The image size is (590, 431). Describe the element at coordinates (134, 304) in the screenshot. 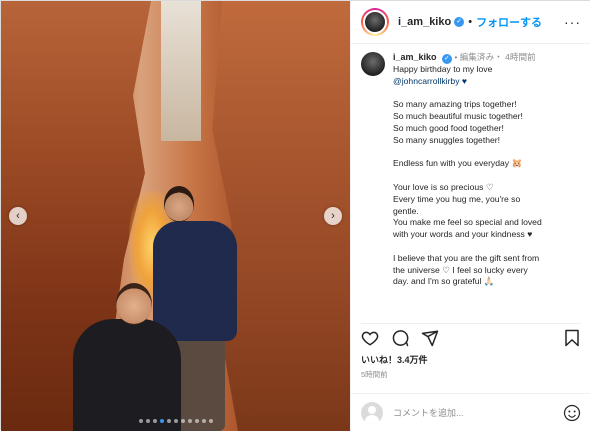

I see `man-figure-head` at that location.